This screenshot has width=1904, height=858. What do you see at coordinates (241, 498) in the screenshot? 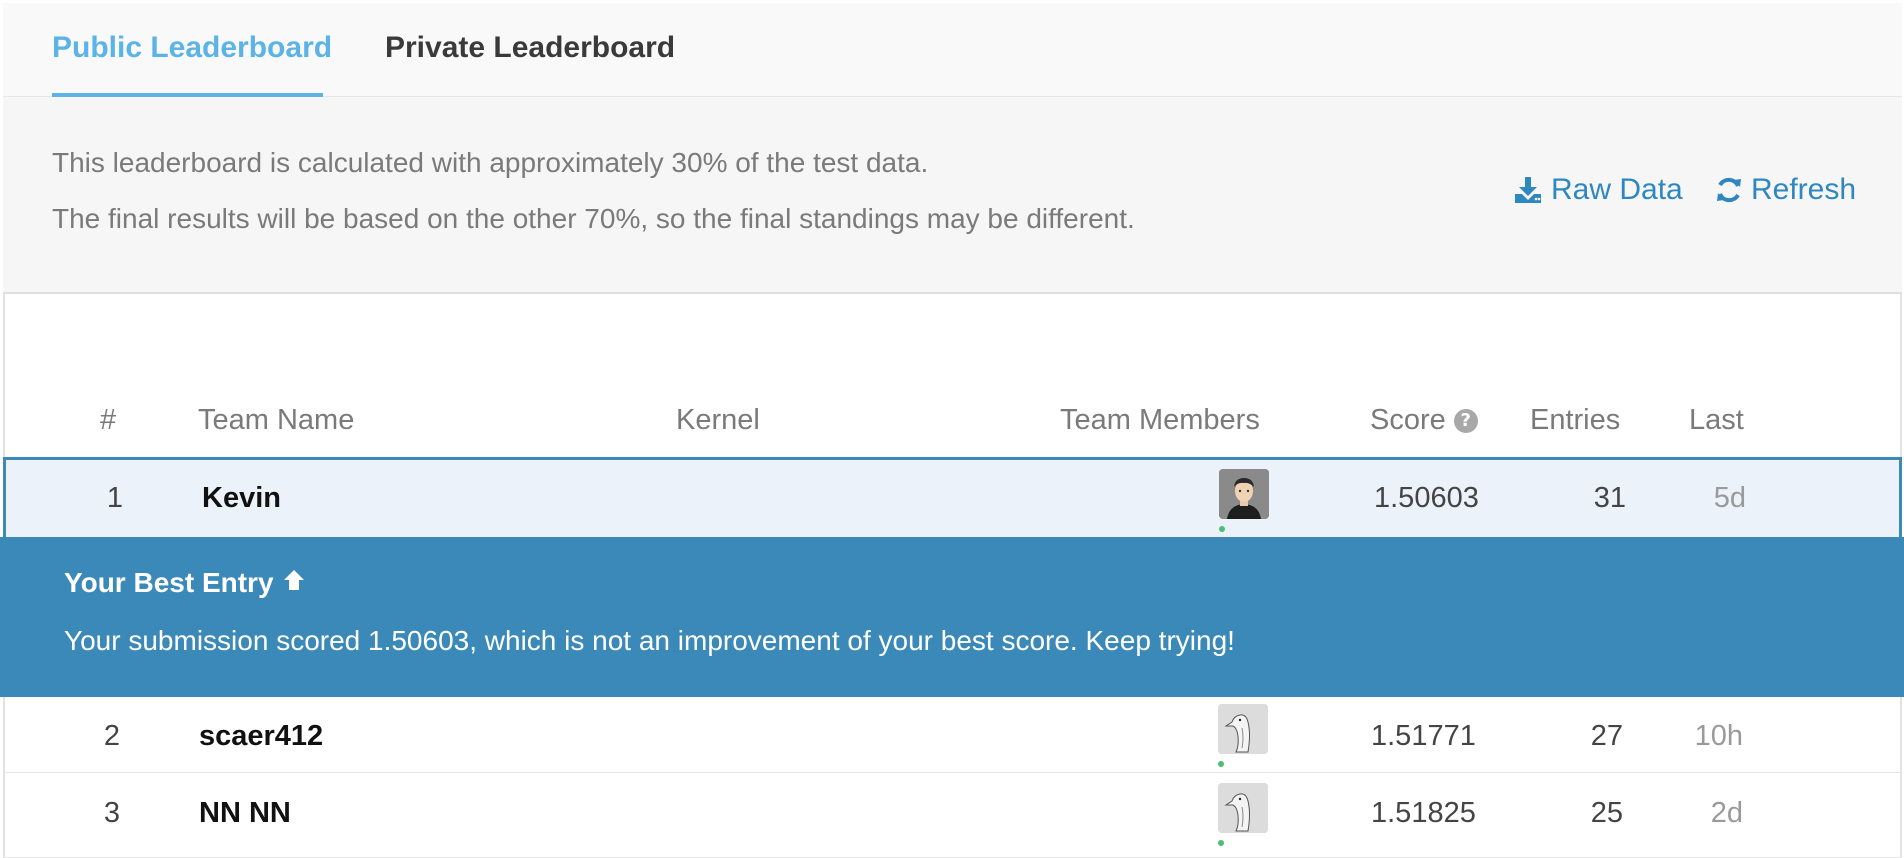
I see `row-team-name: Kevin` at bounding box center [241, 498].